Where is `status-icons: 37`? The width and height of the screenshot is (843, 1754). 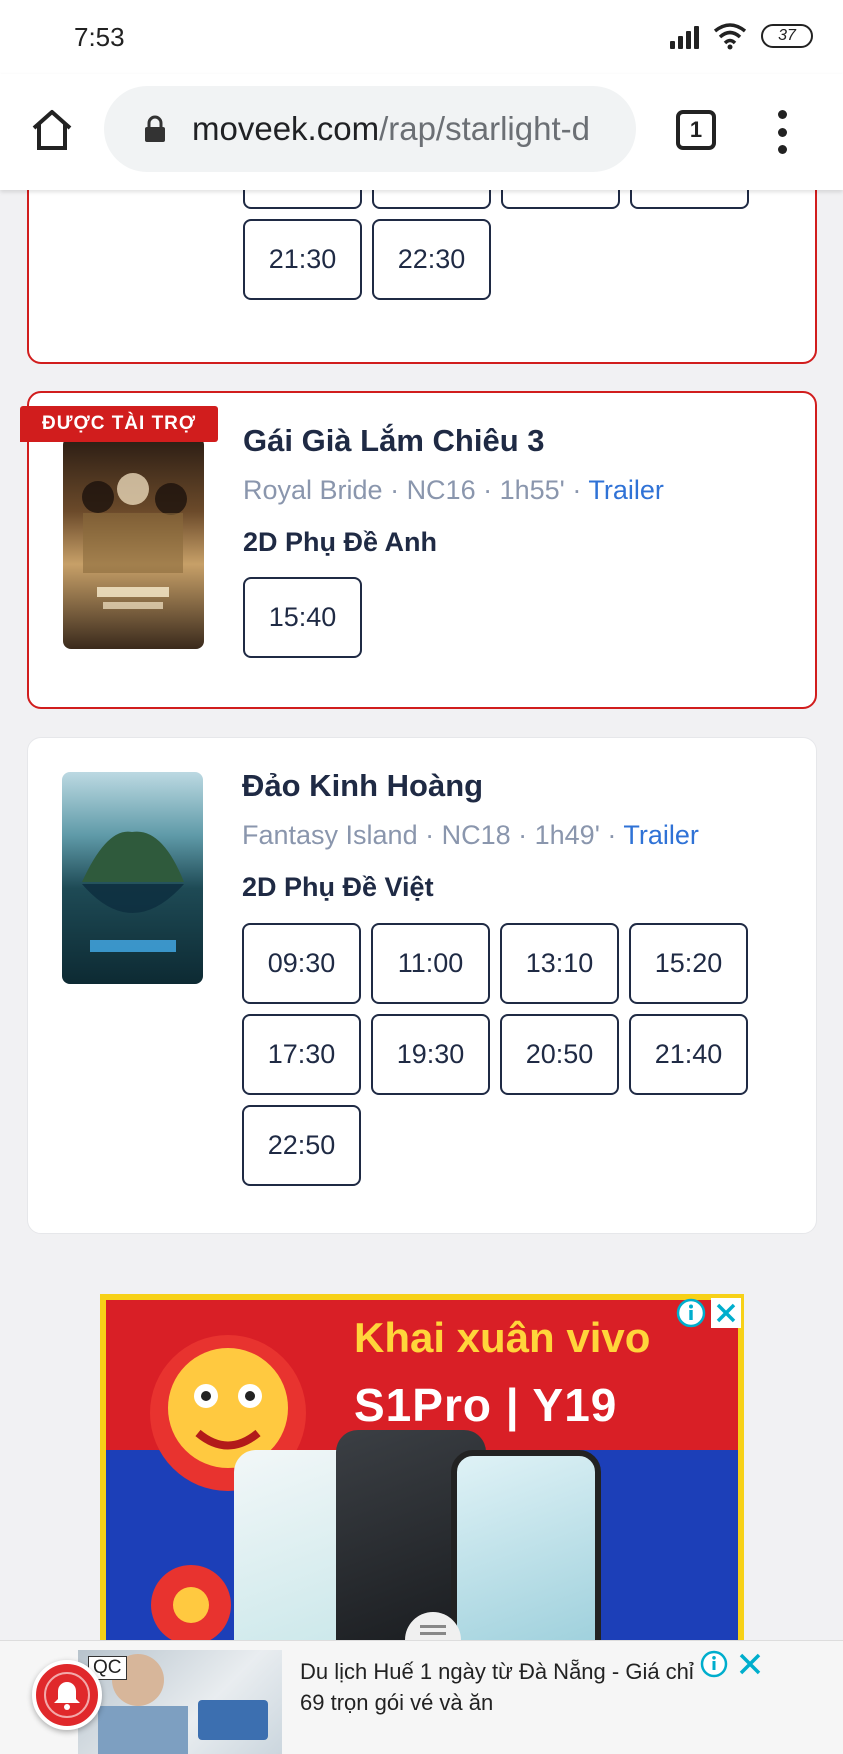
status-icons: 37 is located at coordinates (741, 36).